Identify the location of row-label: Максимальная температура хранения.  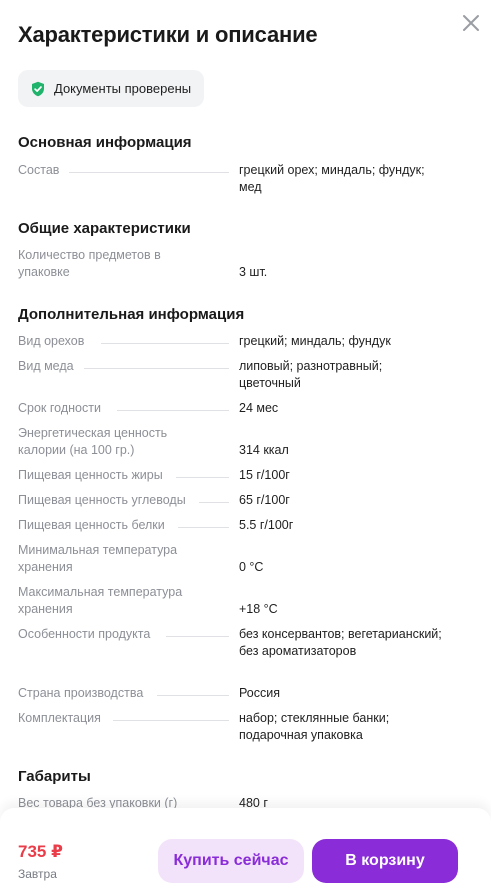
(100, 600).